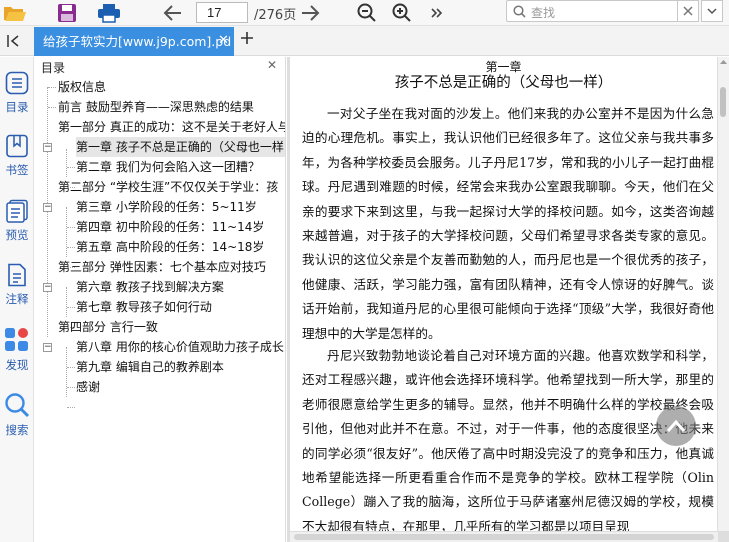  Describe the element at coordinates (723, 62) in the screenshot. I see `scroll-up-arrow-icon` at that location.